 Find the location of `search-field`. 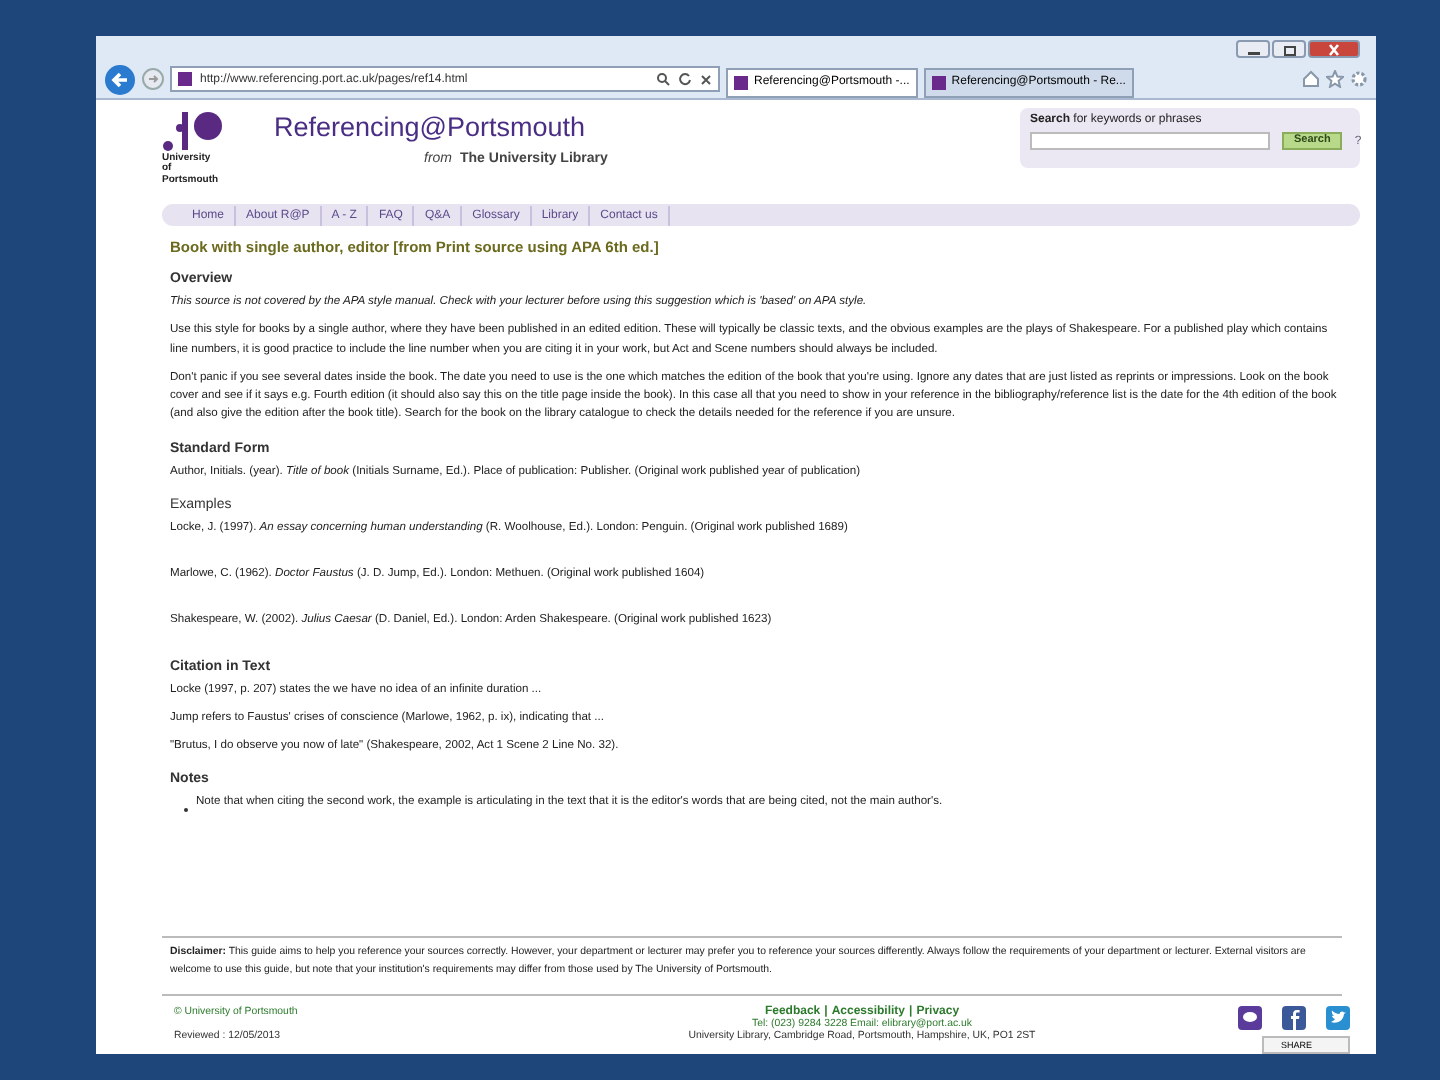

search-field is located at coordinates (1150, 141).